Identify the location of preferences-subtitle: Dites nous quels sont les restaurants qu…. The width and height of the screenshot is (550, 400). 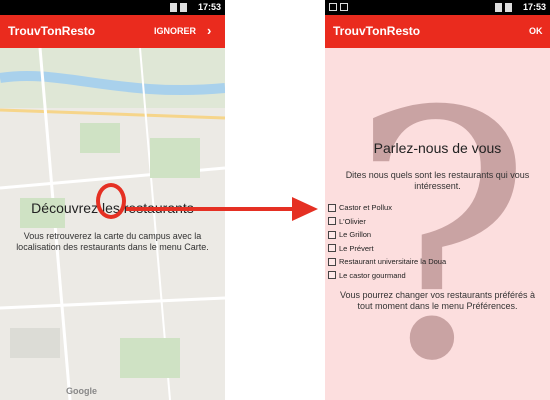
(437, 180).